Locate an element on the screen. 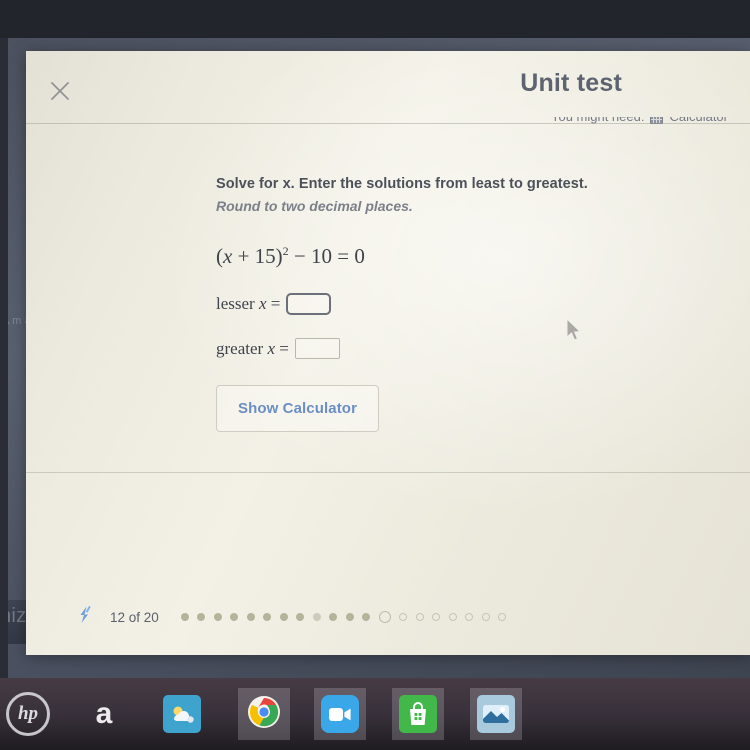 The height and width of the screenshot is (750, 750). taskbar-item-amazon: a is located at coordinates (104, 714).